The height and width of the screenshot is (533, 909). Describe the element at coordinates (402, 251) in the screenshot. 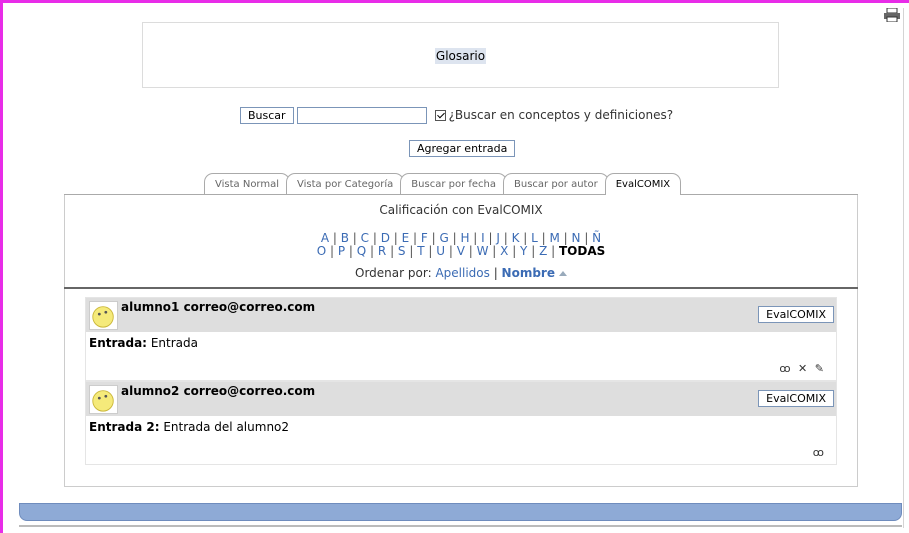

I see `letter-link-S: S` at that location.